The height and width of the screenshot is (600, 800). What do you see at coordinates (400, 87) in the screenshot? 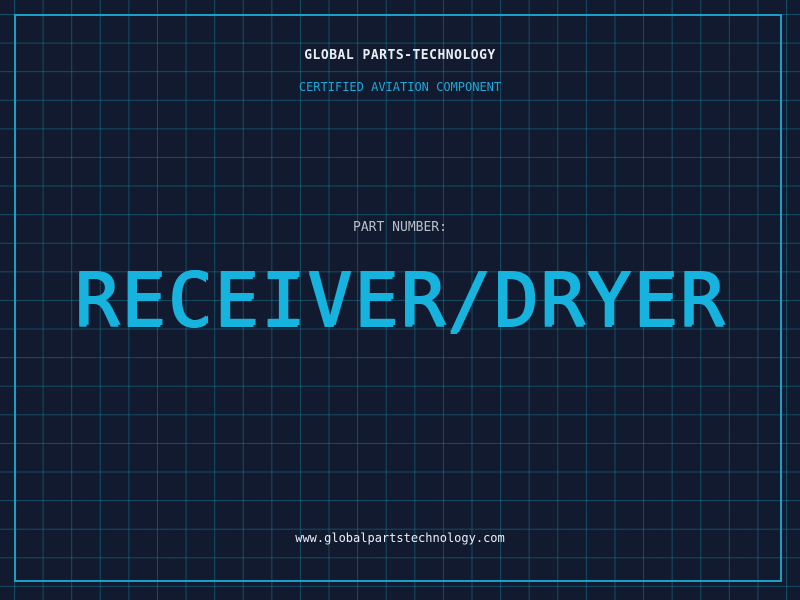
I see `certification-tagline: CERTIFIED AVIATION COMPONENT` at bounding box center [400, 87].